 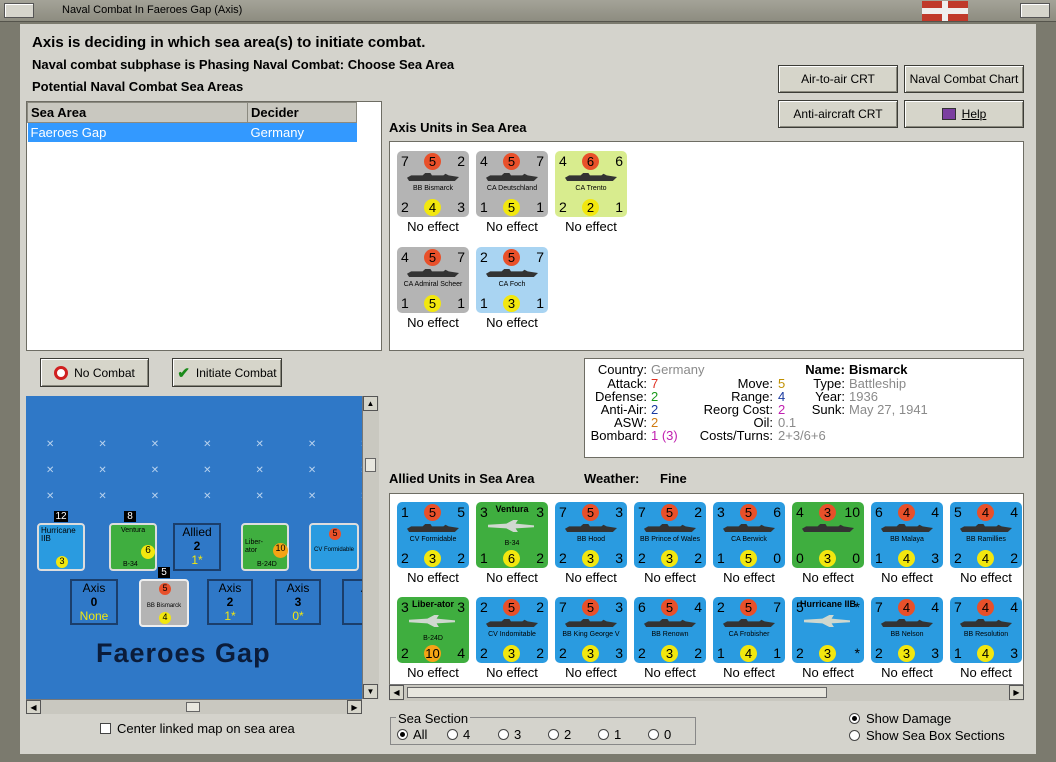 I want to click on allied-box: Allied 2 1*, so click(x=197, y=547).